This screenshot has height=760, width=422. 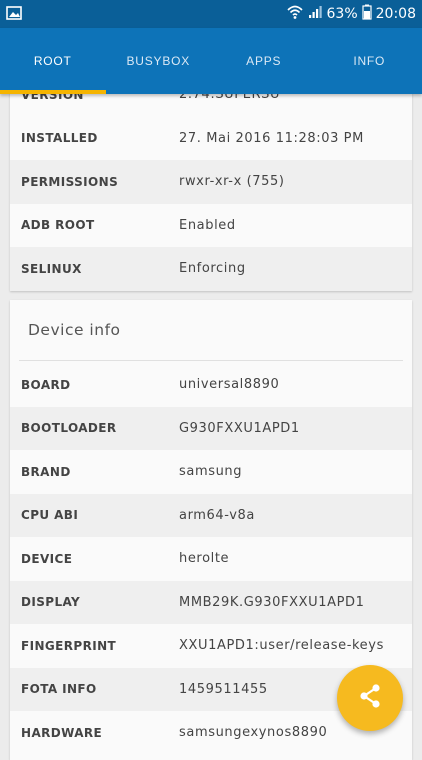 I want to click on row-value: Enabled, so click(x=207, y=225).